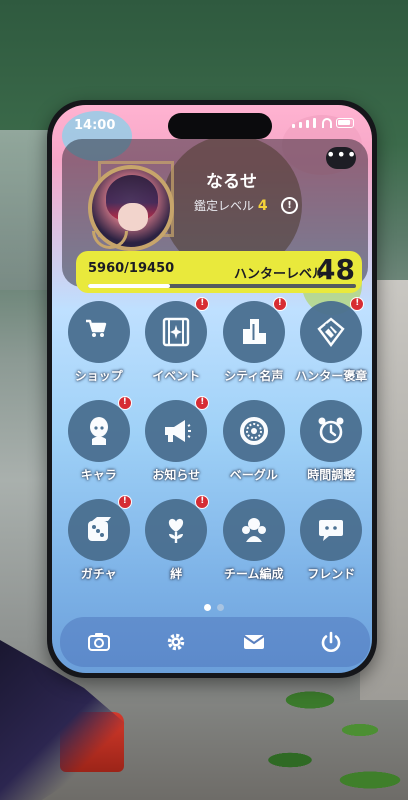 The width and height of the screenshot is (408, 800). I want to click on app-alarm-clock-button: 時間調整, so click(332, 441).